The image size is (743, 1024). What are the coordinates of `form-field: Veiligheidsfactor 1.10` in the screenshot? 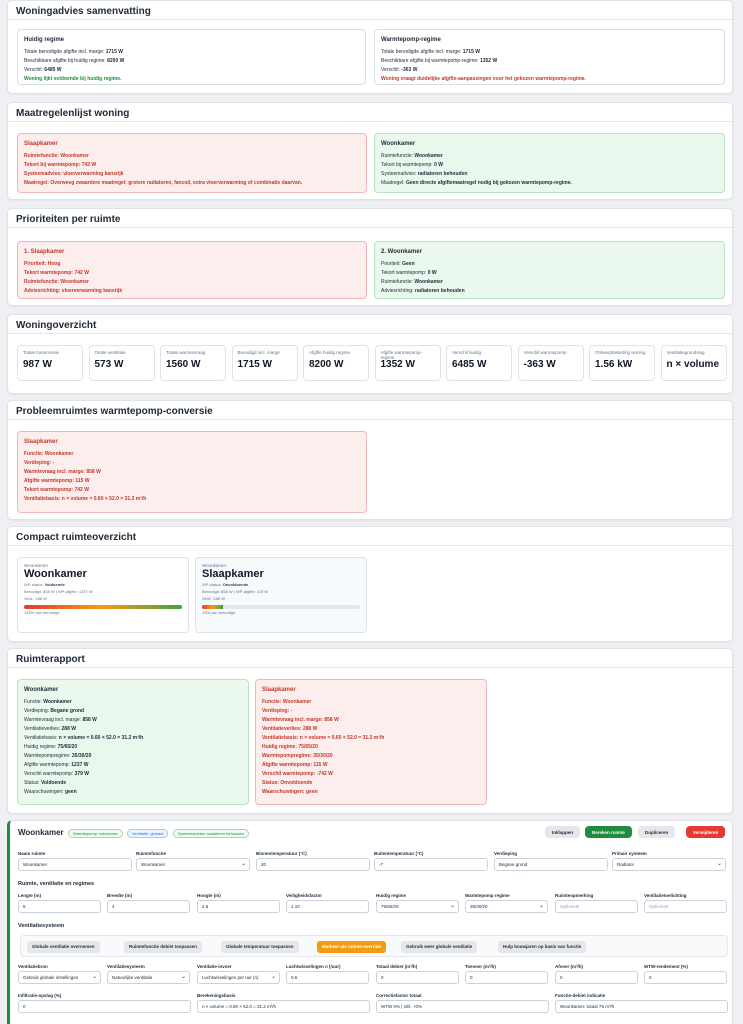 It's located at (327, 903).